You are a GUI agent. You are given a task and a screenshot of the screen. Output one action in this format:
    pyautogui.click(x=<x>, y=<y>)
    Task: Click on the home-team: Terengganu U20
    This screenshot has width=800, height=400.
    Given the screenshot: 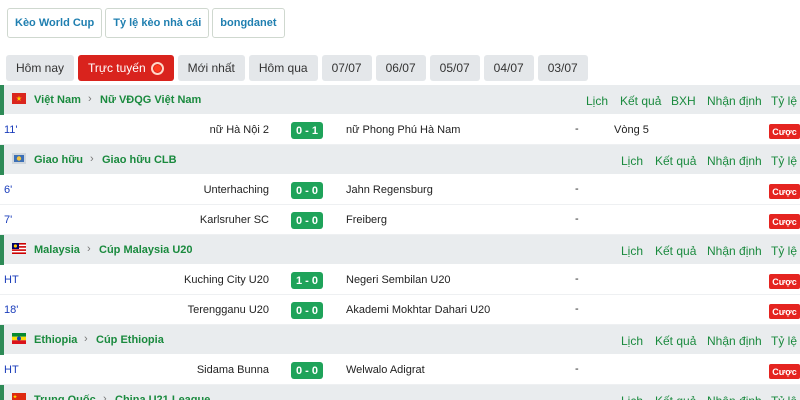 What is the action you would take?
    pyautogui.click(x=228, y=310)
    